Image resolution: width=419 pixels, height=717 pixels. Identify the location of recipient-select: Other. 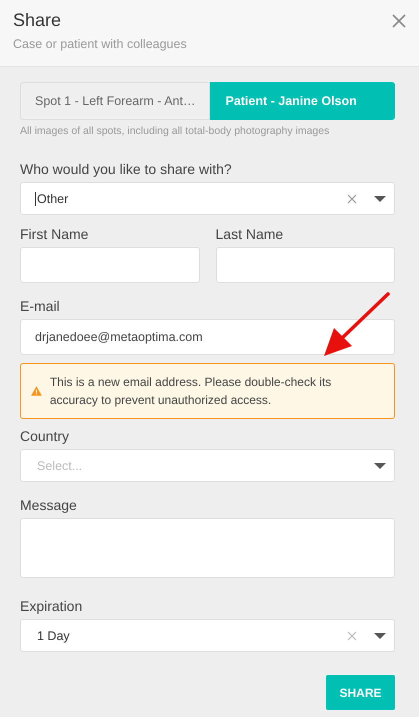
(207, 198).